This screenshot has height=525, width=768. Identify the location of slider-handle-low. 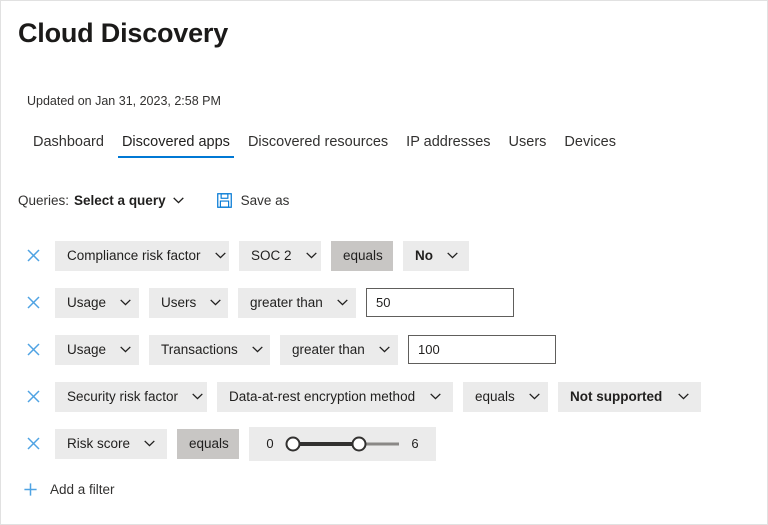
(293, 443).